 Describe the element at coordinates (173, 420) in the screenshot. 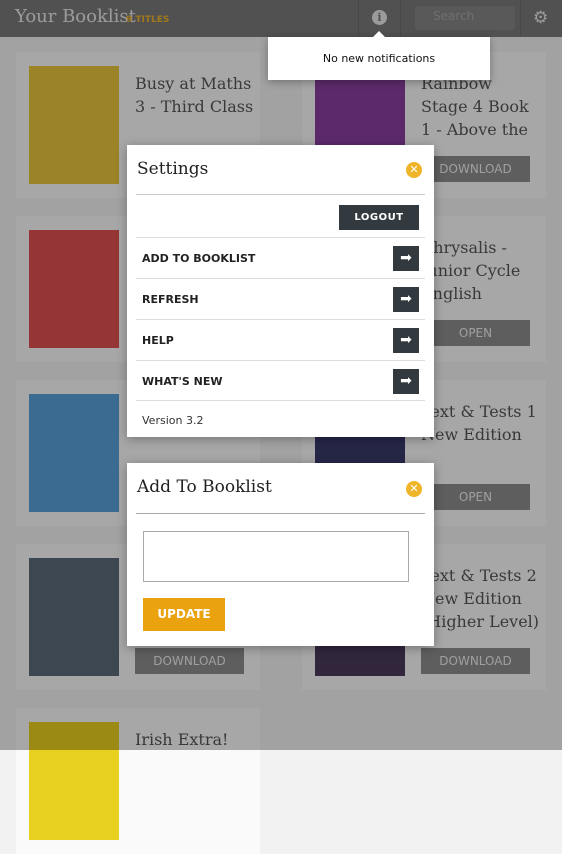

I see `version-text: Version 3.2` at that location.